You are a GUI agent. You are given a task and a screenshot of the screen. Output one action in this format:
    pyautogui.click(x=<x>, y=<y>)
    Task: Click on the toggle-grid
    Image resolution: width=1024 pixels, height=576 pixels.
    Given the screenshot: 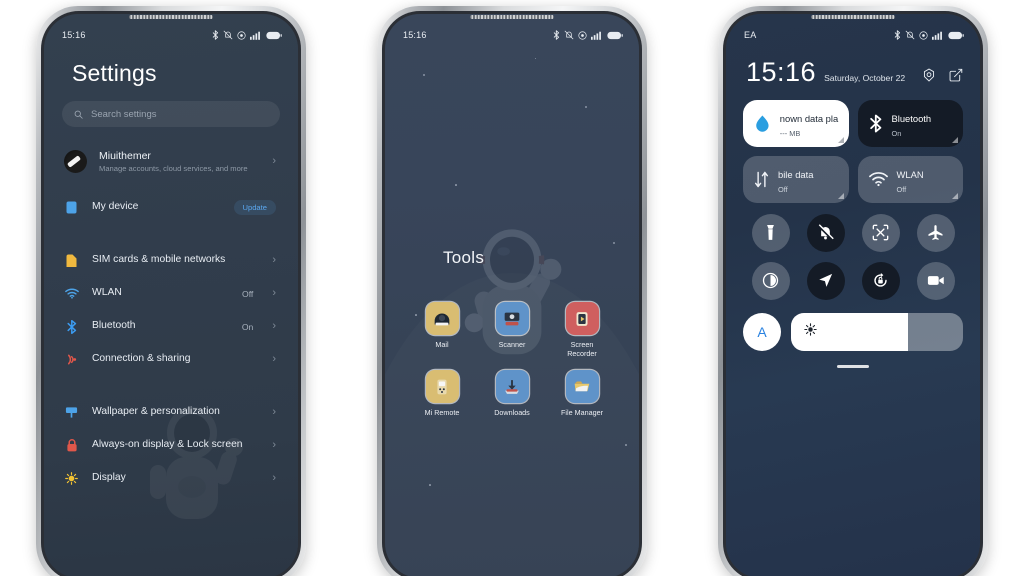 What is the action you would take?
    pyautogui.click(x=853, y=256)
    